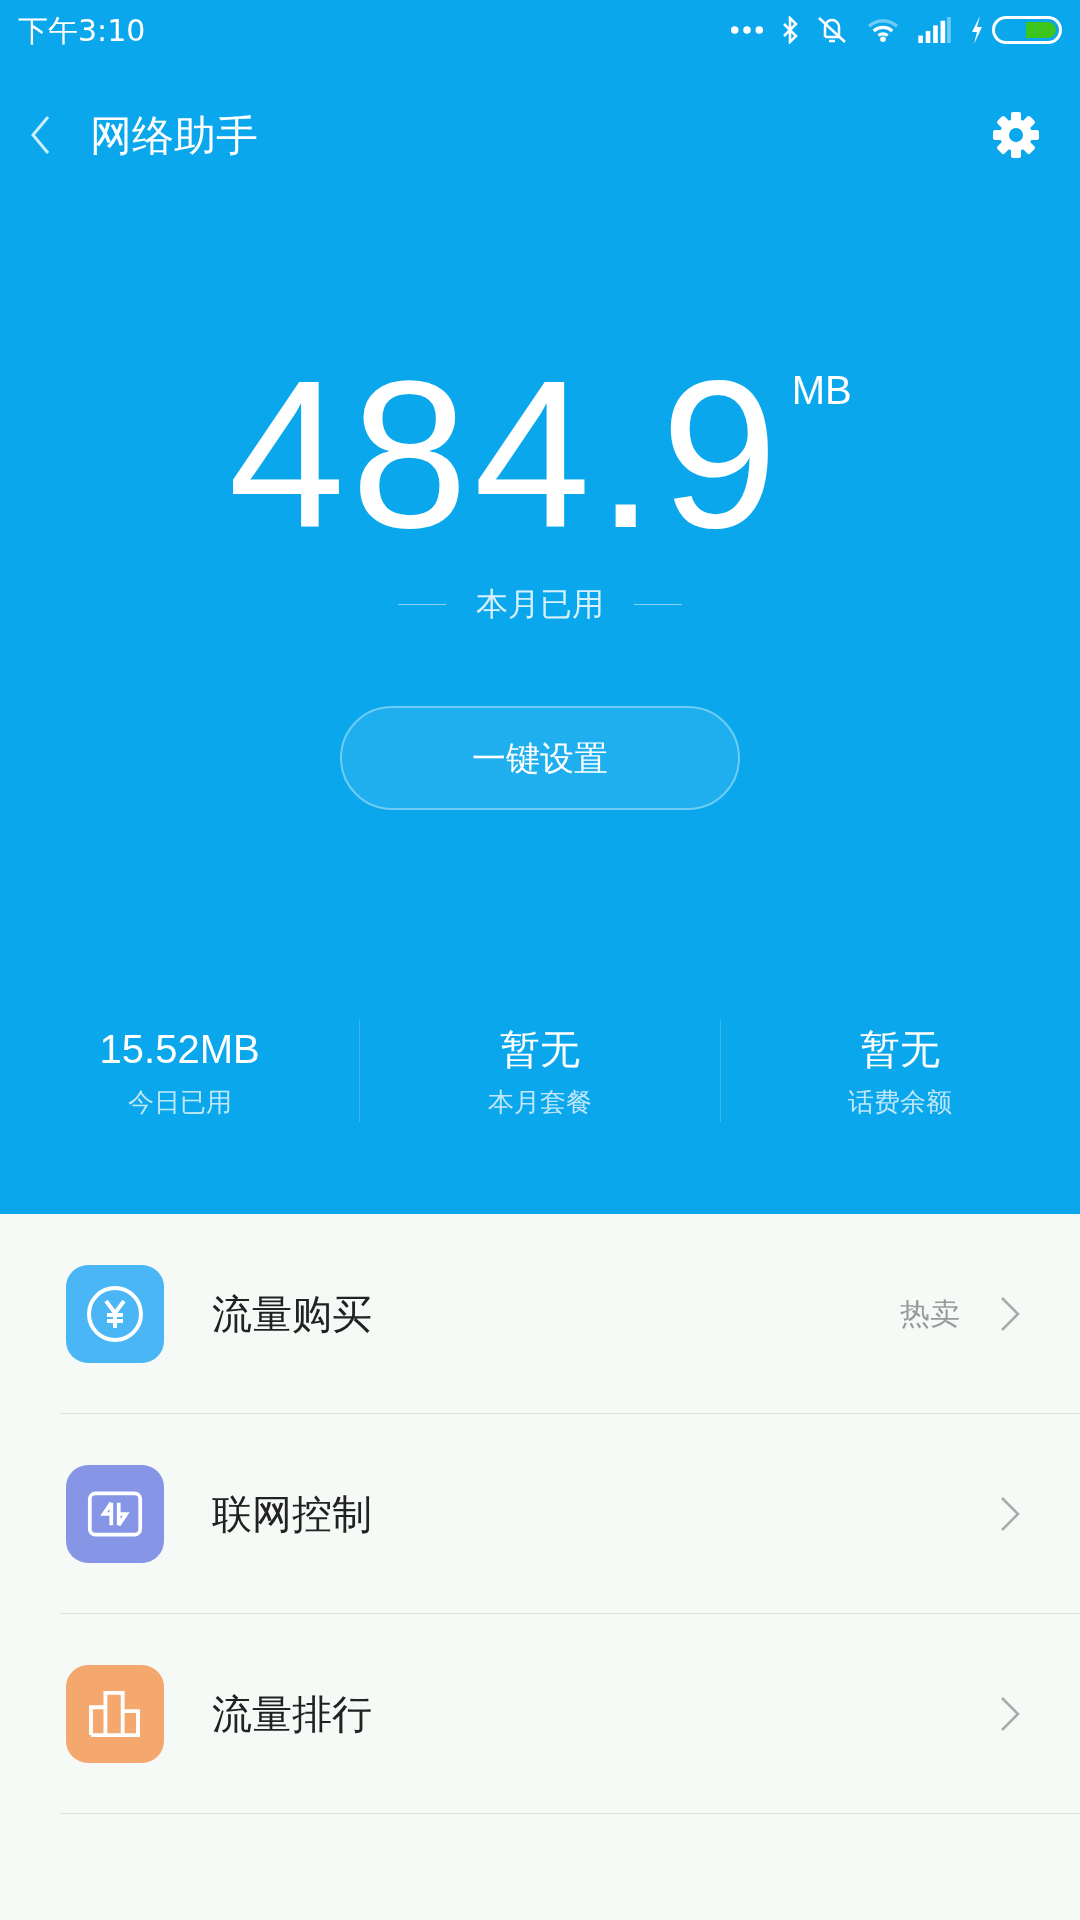 This screenshot has width=1080, height=1920. What do you see at coordinates (115, 1713) in the screenshot?
I see `bar-chart-icon` at bounding box center [115, 1713].